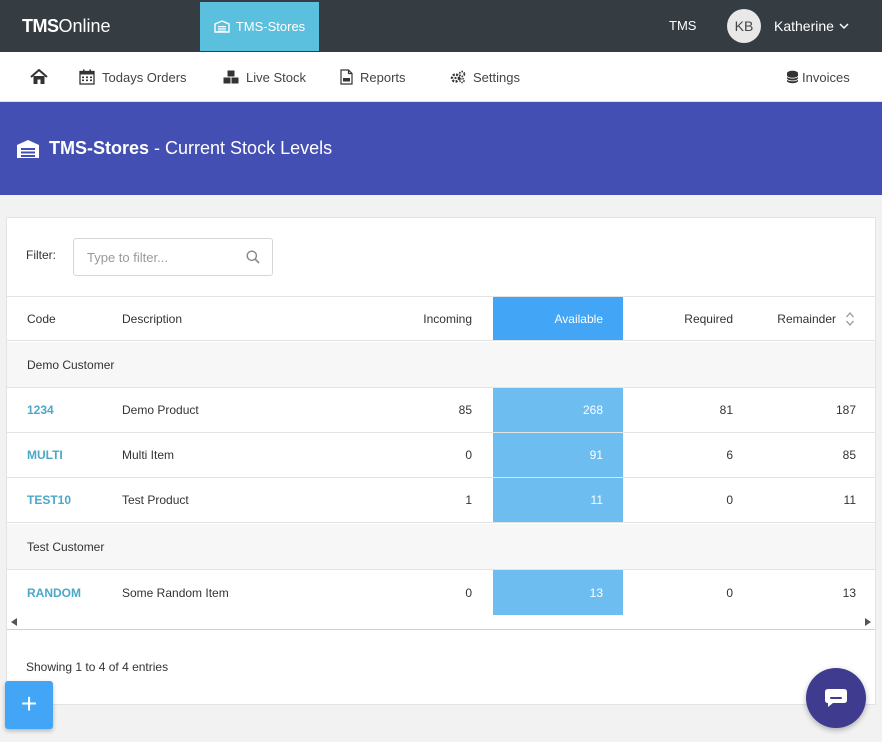  I want to click on remainder-value: 13, so click(849, 592).